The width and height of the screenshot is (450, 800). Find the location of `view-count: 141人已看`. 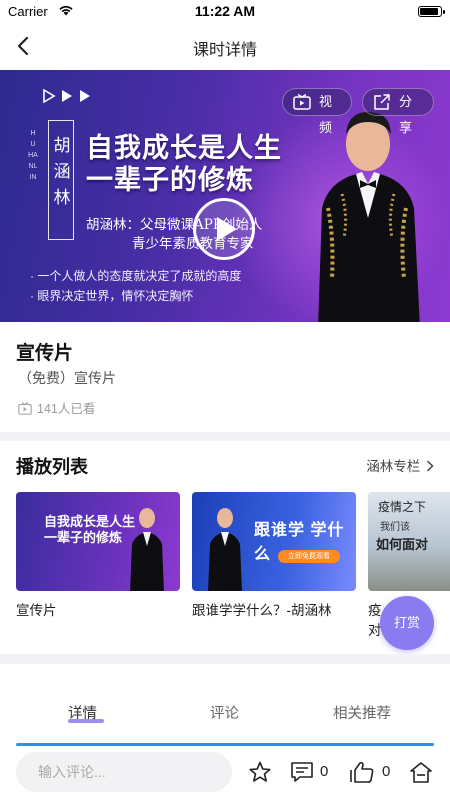

view-count: 141人已看 is located at coordinates (56, 407).